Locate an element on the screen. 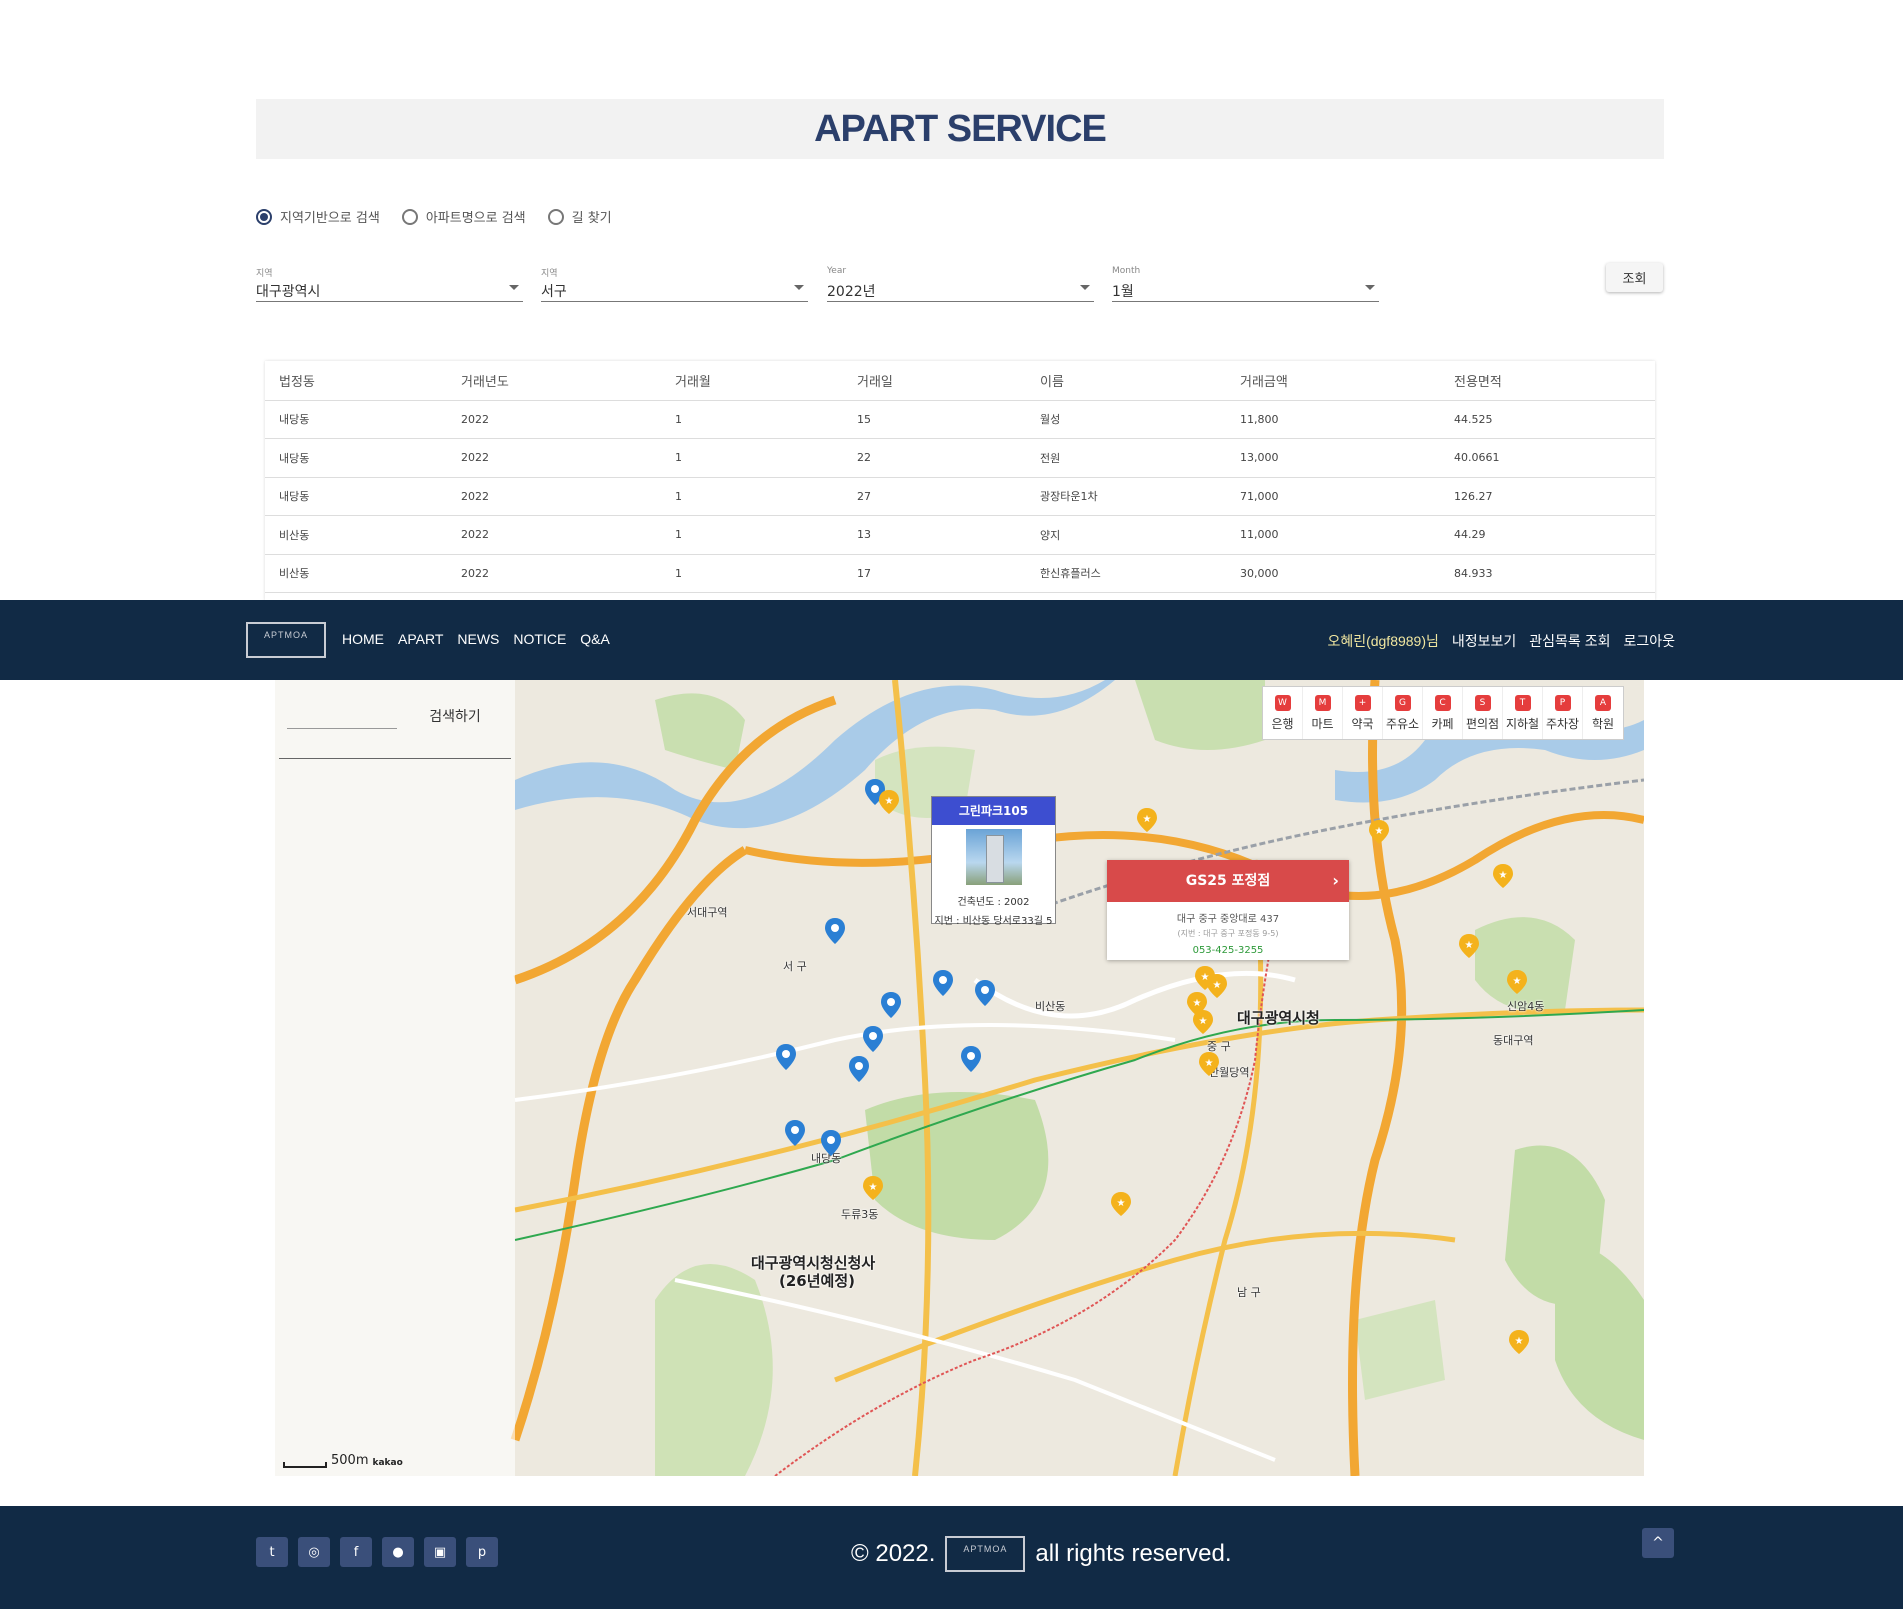  category-label: 카페 is located at coordinates (1442, 723).